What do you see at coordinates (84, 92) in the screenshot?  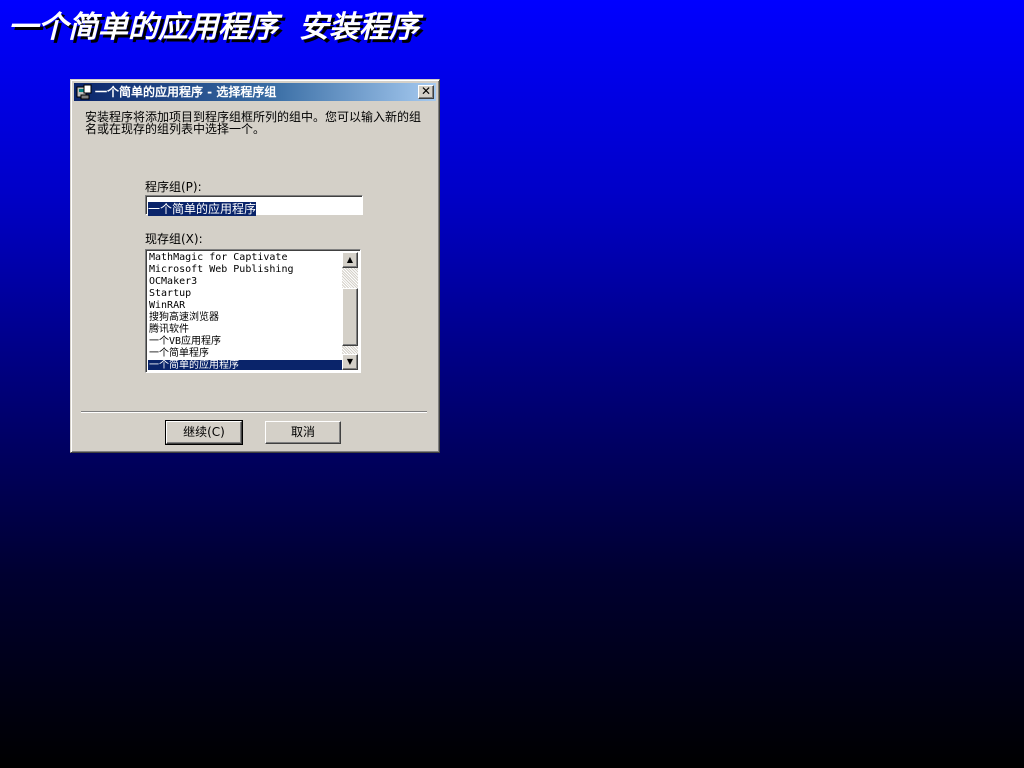 I see `setup-icon` at bounding box center [84, 92].